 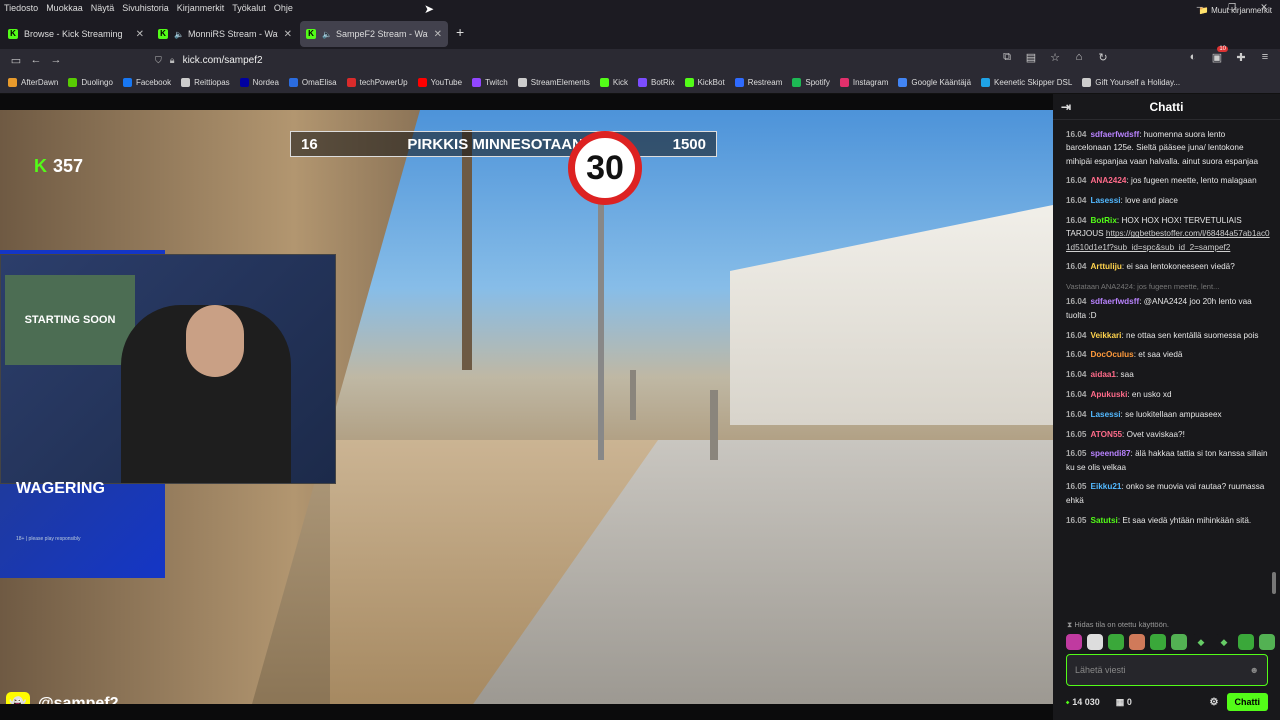 What do you see at coordinates (312, 82) in the screenshot?
I see `bookmark-item: OmaElisa` at bounding box center [312, 82].